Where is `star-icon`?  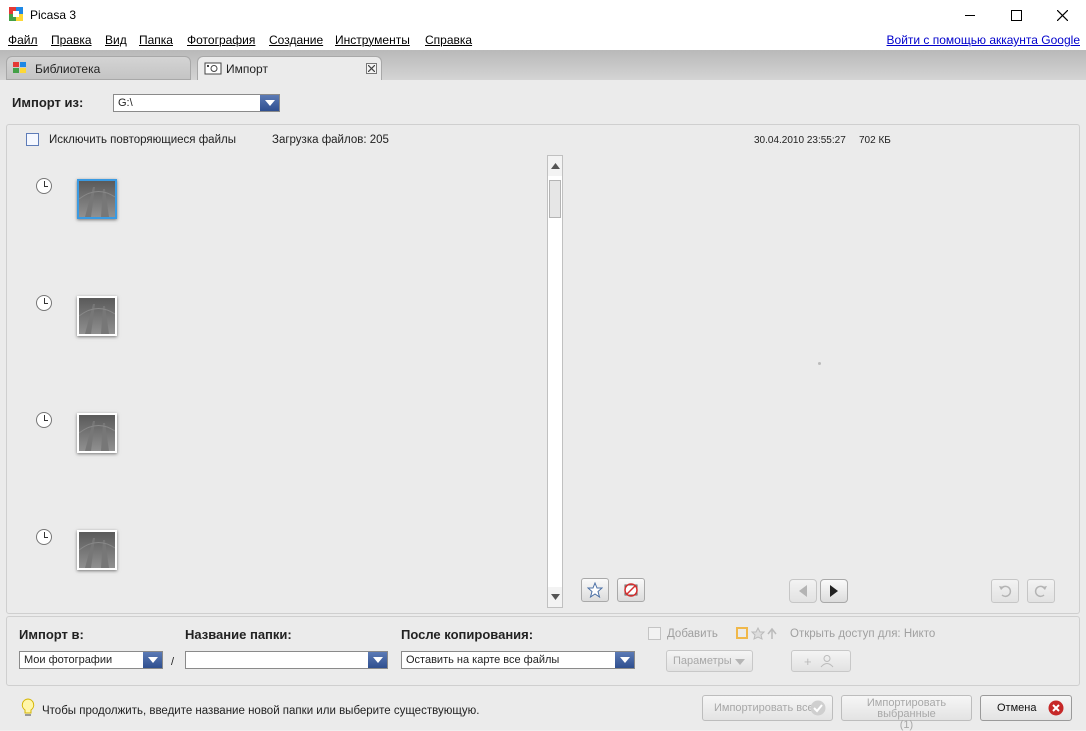
star-icon is located at coordinates (595, 590).